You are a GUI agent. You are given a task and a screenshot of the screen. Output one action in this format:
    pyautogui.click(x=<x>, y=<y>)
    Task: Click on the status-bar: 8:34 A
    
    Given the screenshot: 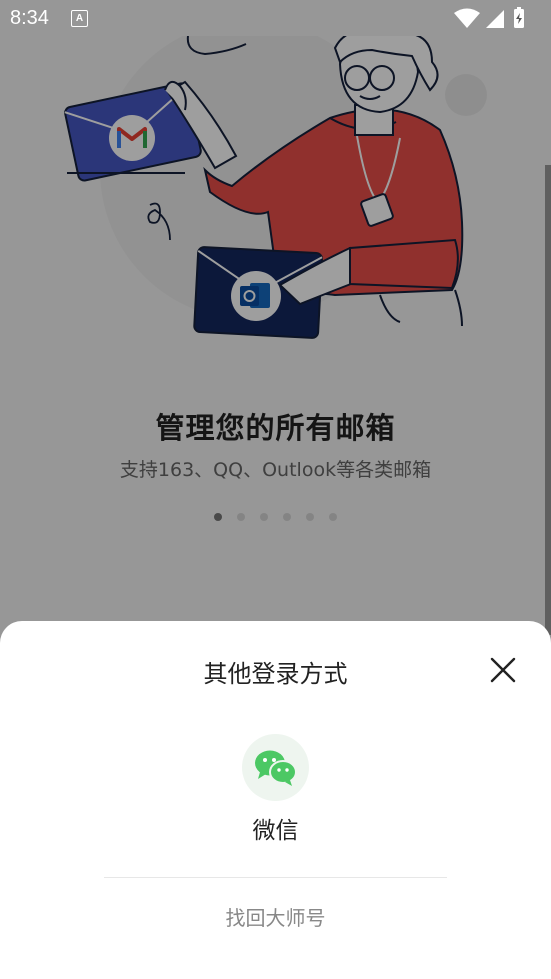 What is the action you would take?
    pyautogui.click(x=275, y=18)
    